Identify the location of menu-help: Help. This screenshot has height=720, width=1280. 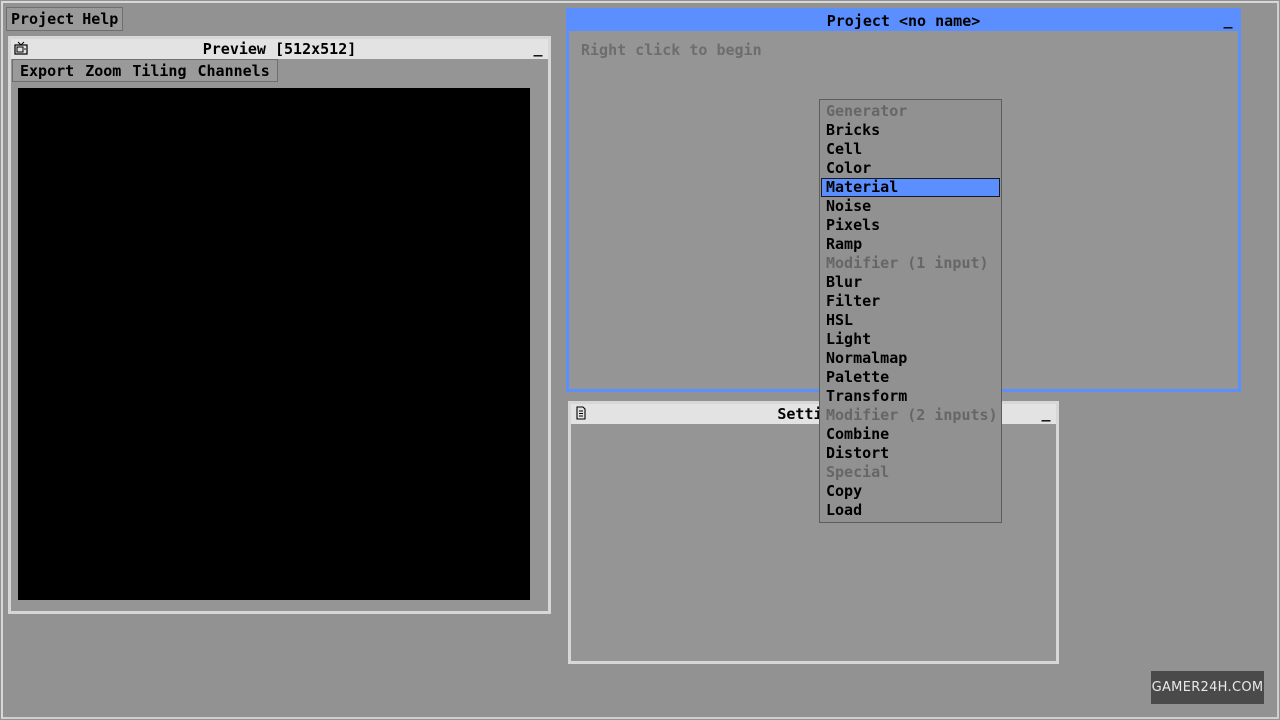
(100, 19).